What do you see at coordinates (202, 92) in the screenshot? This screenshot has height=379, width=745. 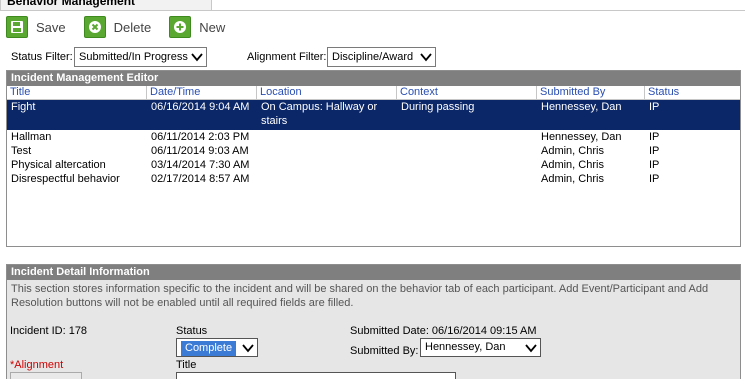 I see `column-header-datetime: Date/Time` at bounding box center [202, 92].